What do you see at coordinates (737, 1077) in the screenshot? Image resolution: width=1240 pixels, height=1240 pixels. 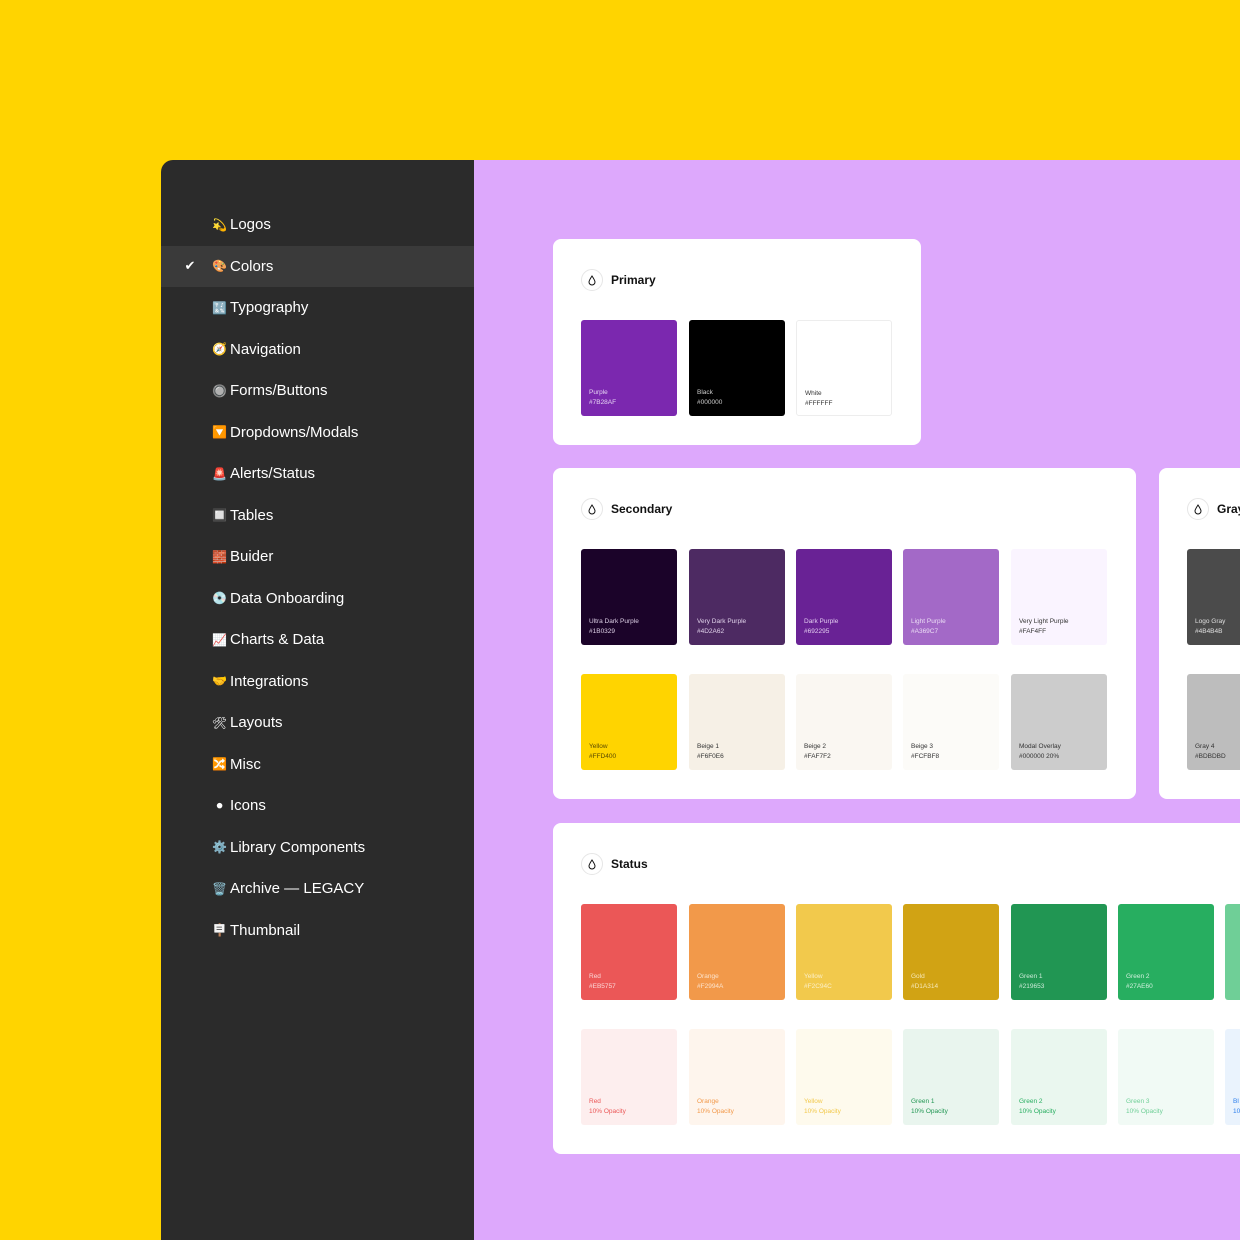 I see `color-swatch: Orange 10% Opacity` at bounding box center [737, 1077].